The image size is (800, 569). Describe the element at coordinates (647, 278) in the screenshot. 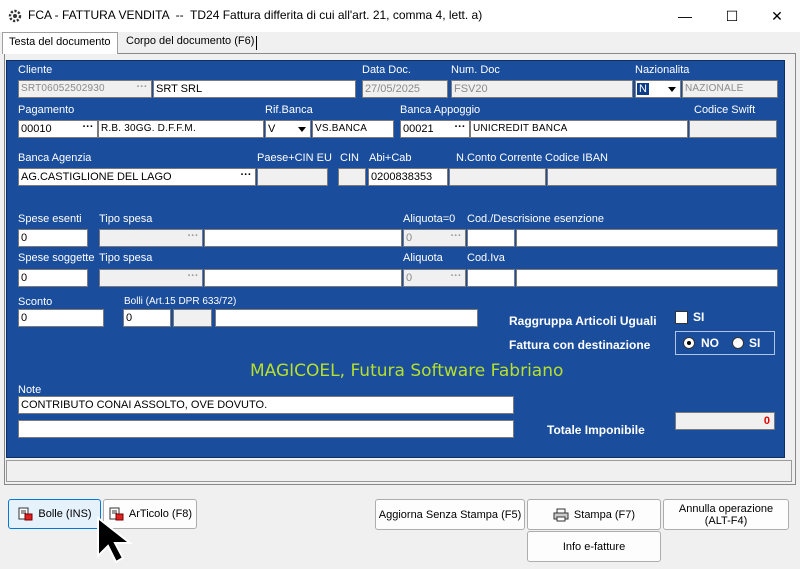

I see `desc-iva-field` at that location.